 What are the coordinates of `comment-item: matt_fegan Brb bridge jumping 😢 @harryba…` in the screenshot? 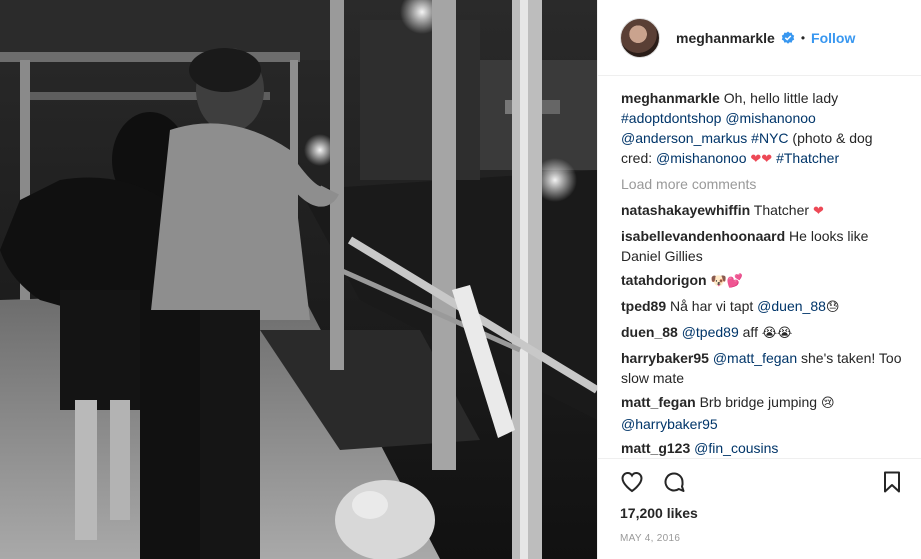 It's located at (764, 413).